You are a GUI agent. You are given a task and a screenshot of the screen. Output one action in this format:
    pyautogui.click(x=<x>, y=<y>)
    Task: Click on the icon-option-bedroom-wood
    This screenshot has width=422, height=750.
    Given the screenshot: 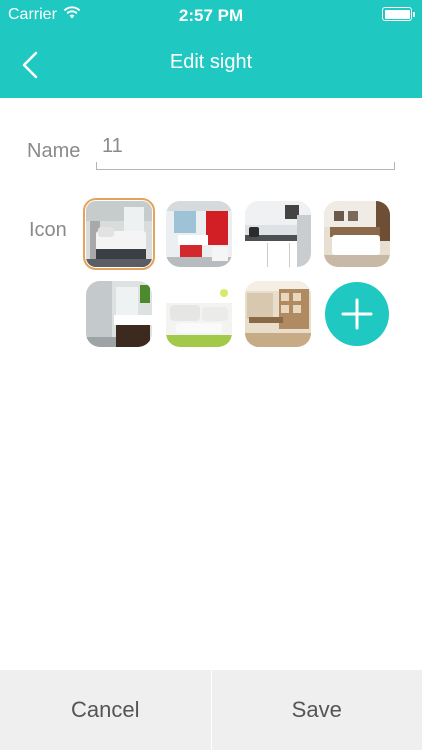 What is the action you would take?
    pyautogui.click(x=357, y=234)
    